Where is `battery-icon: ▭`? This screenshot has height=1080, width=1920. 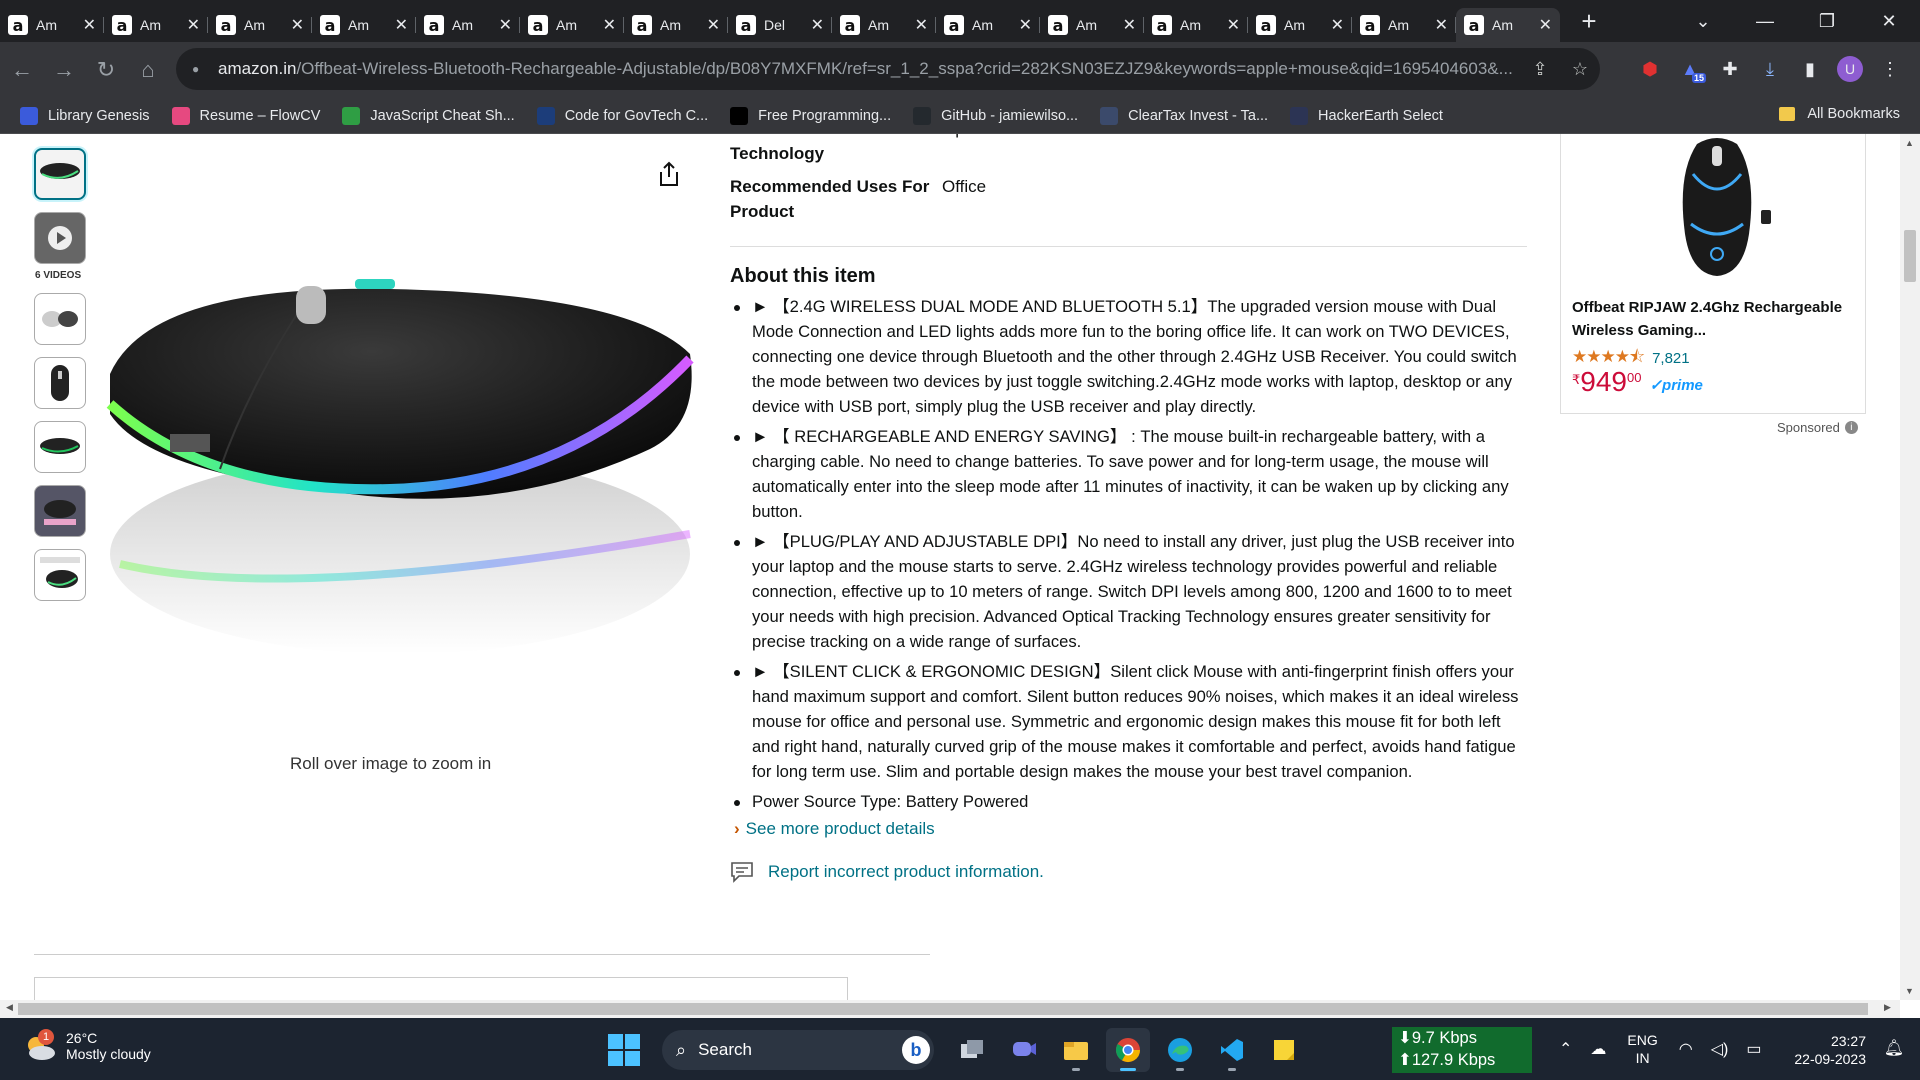
battery-icon: ▭ is located at coordinates (1753, 1049).